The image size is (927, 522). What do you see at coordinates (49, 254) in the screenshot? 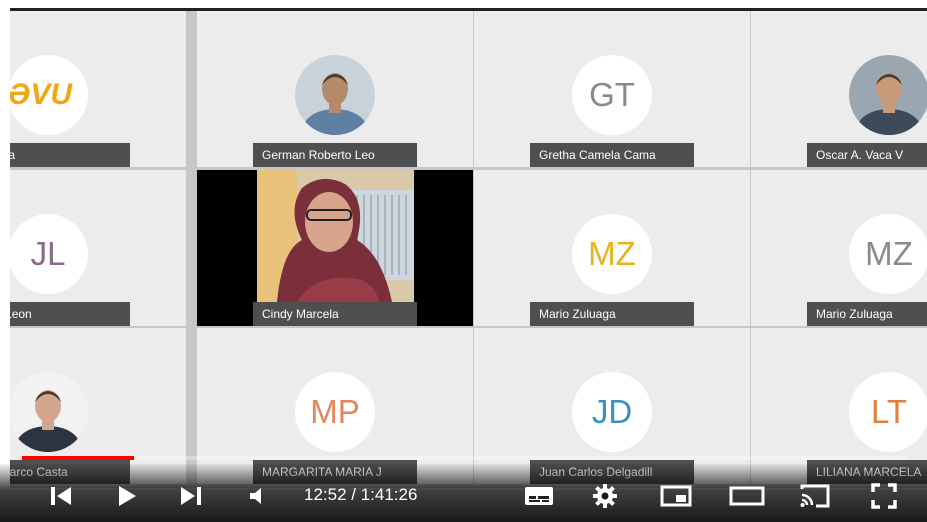
I see `avatar-initials: JL` at bounding box center [49, 254].